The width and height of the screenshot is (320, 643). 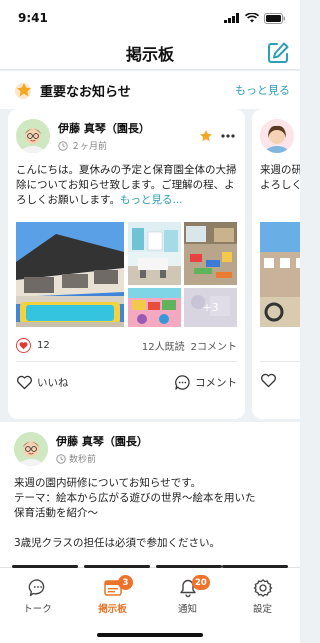 What do you see at coordinates (23, 345) in the screenshot?
I see `heart-icon` at bounding box center [23, 345].